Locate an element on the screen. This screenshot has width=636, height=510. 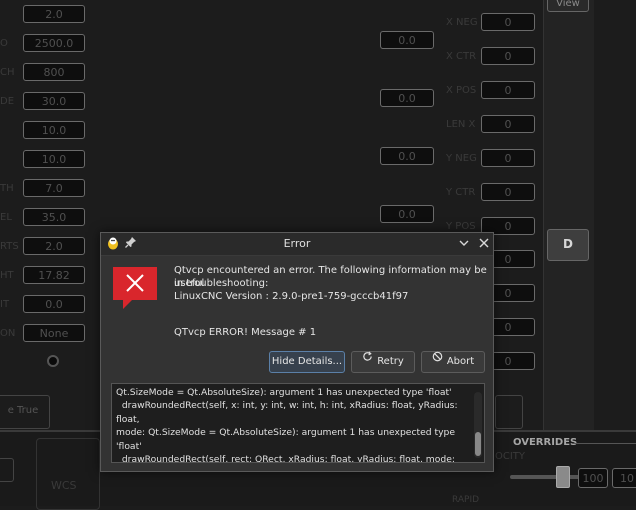
left-label: ON is located at coordinates (8, 333).